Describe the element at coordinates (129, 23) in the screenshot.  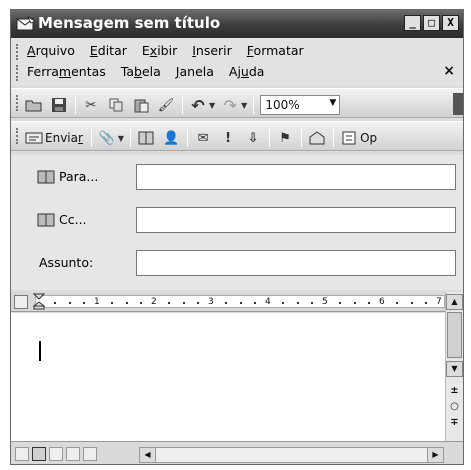
I see `window-title: Mensagem sem título` at that location.